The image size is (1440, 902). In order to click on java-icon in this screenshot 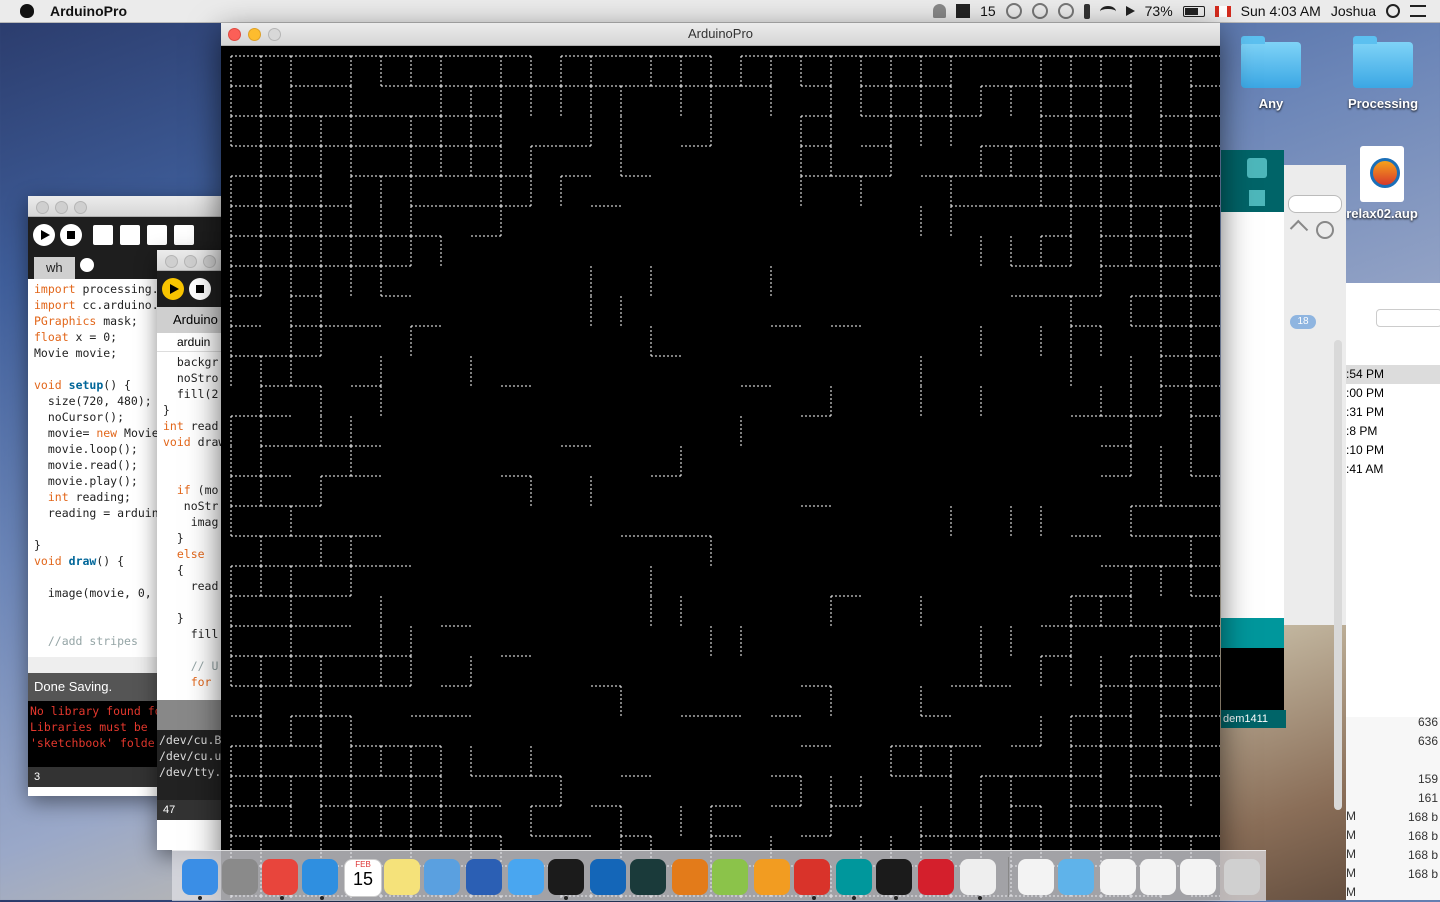, I will do `click(978, 877)`.